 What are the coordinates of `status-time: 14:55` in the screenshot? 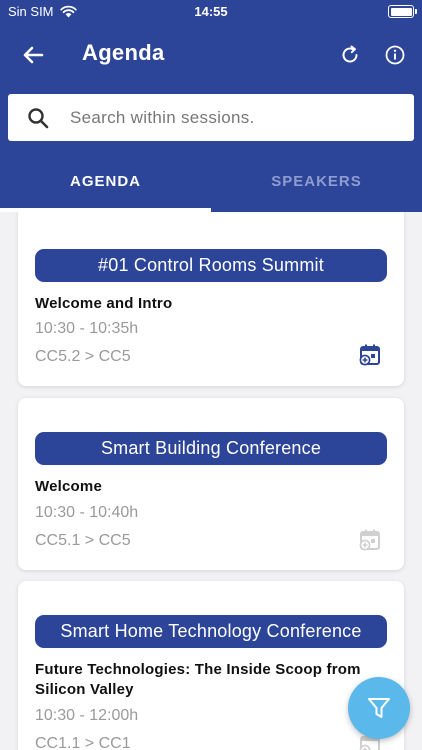 It's located at (211, 11).